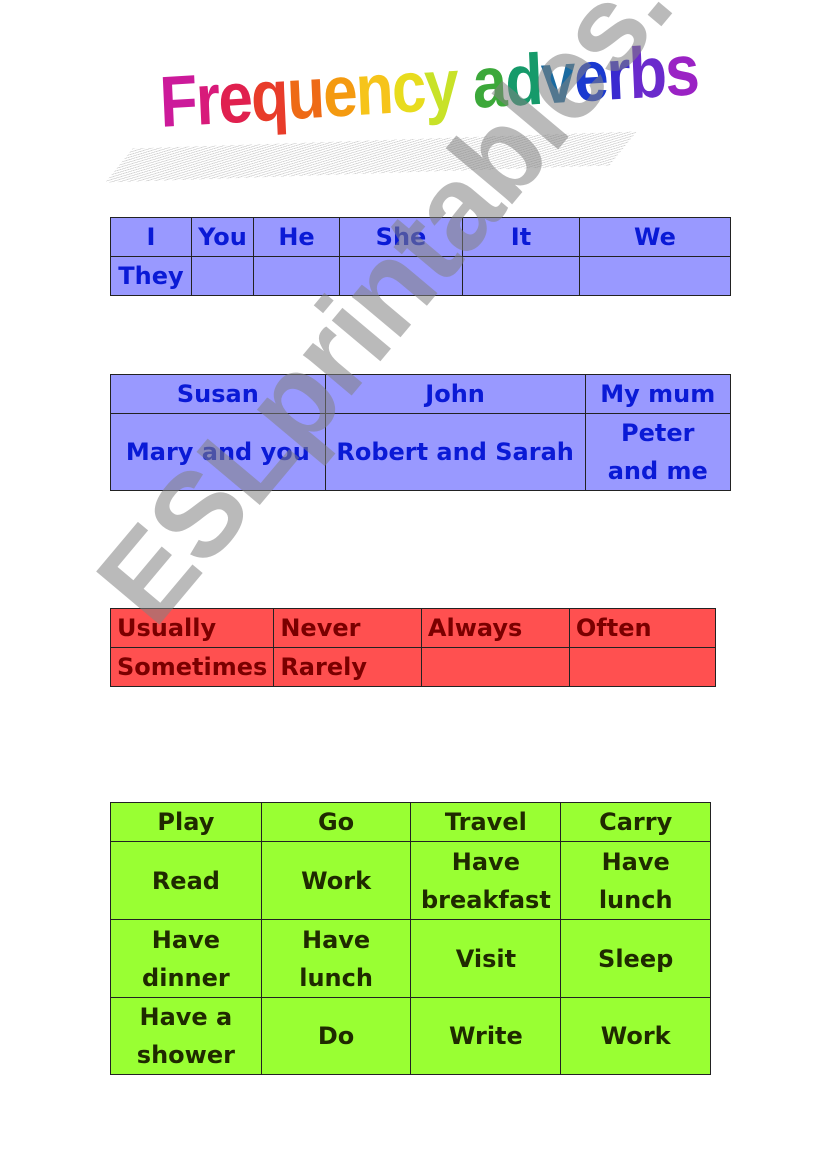  Describe the element at coordinates (373, 89) in the screenshot. I see `title-letter: n` at that location.